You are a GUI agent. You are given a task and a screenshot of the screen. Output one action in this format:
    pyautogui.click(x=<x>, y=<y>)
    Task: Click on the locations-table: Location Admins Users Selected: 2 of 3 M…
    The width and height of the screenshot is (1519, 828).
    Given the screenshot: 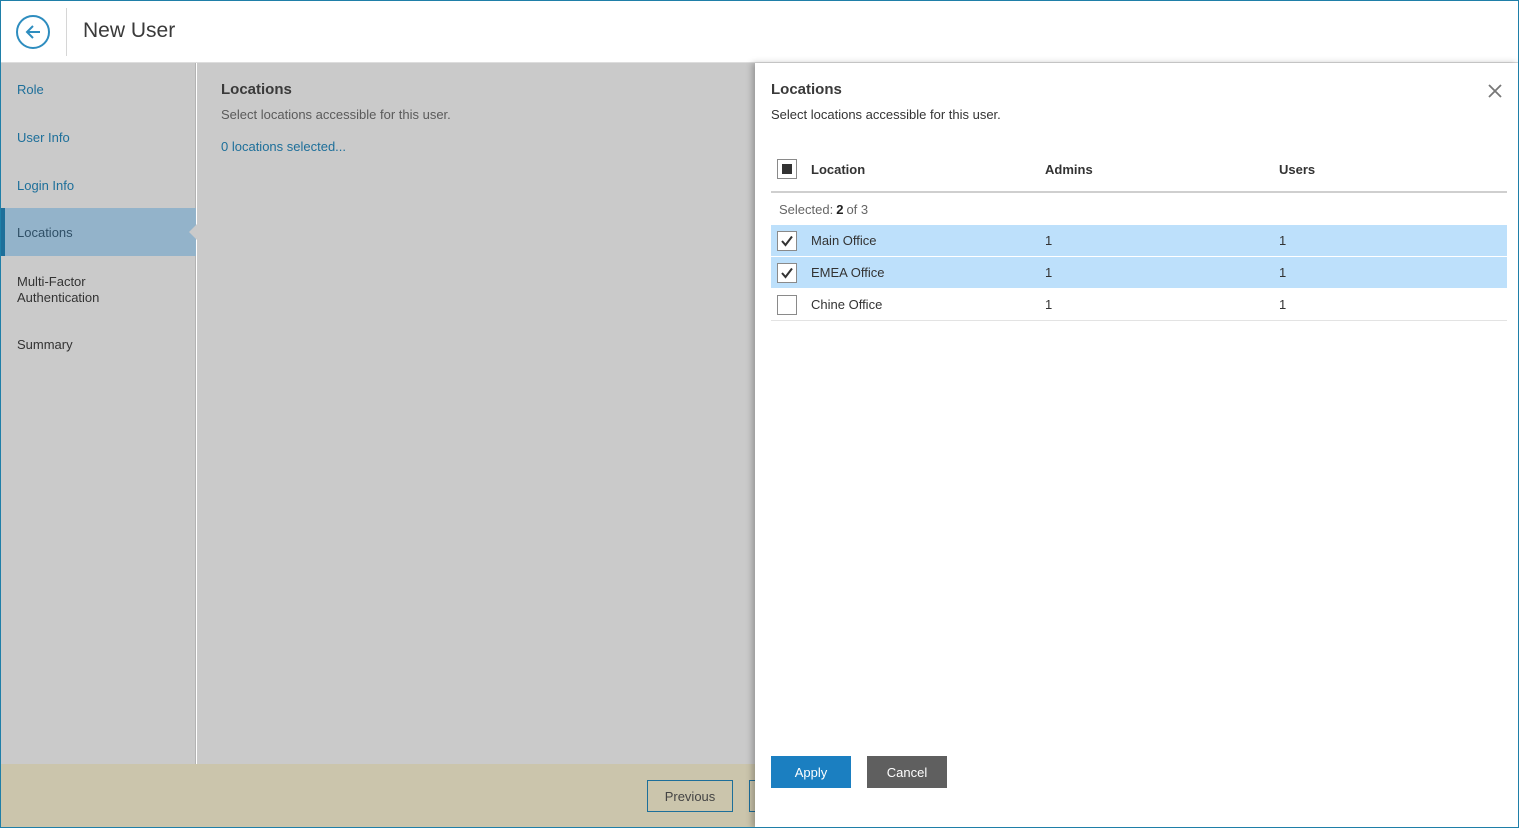 What is the action you would take?
    pyautogui.click(x=1139, y=235)
    